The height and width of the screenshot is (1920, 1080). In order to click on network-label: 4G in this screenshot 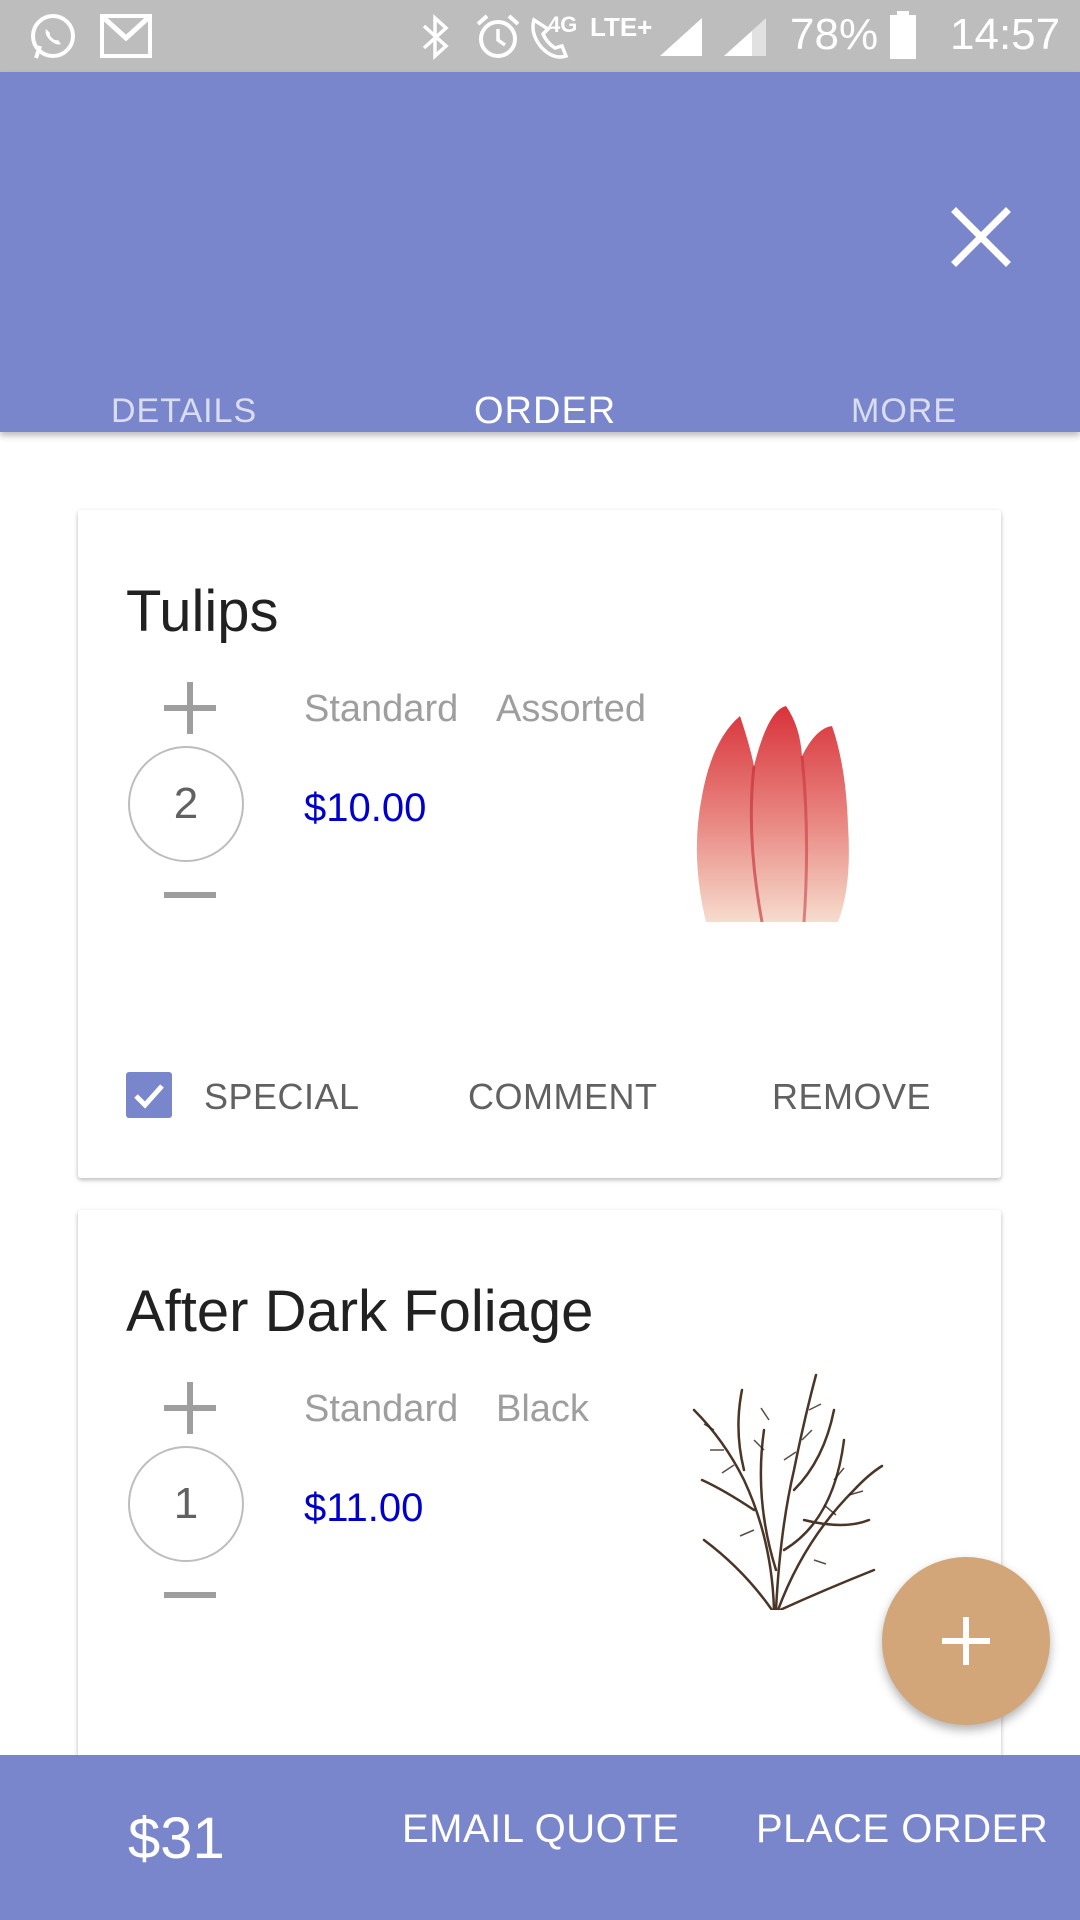, I will do `click(563, 24)`.